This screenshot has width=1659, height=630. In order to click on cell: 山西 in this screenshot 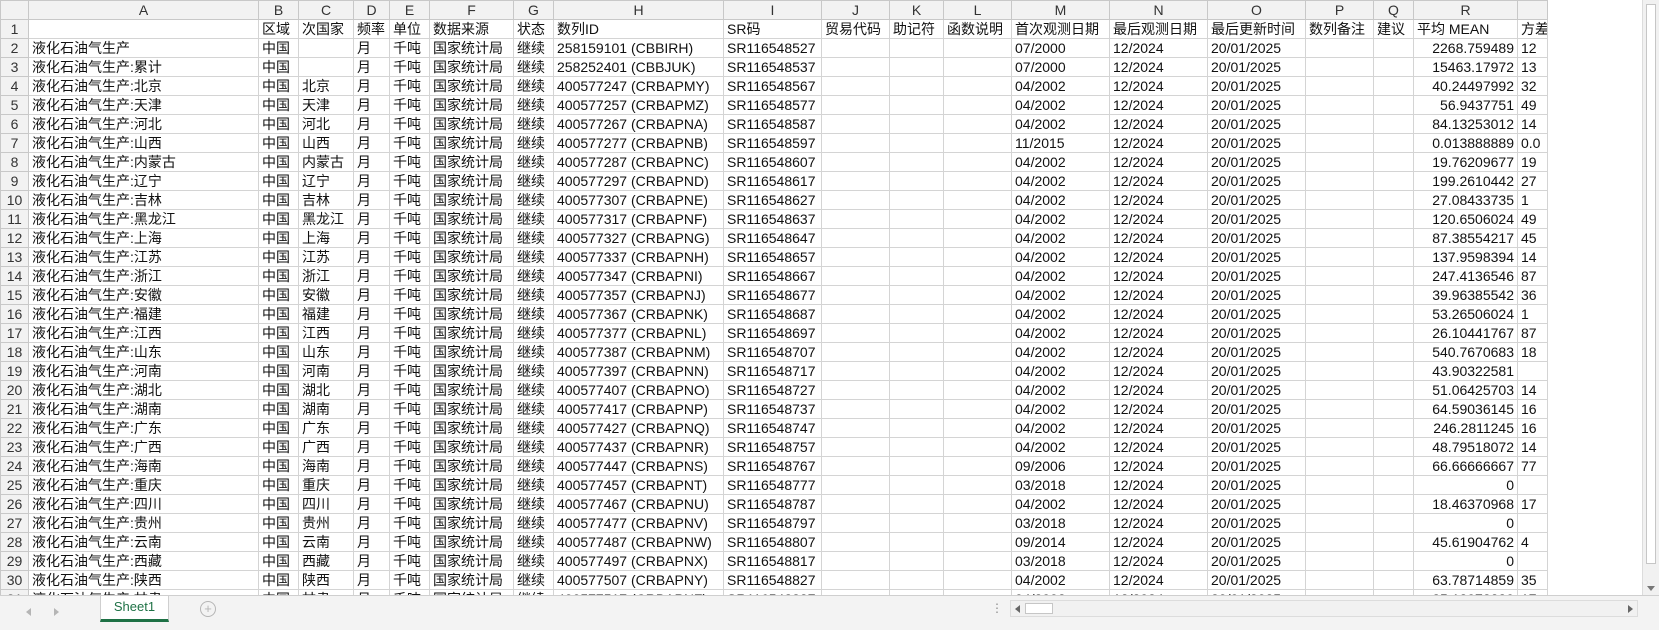, I will do `click(326, 143)`.